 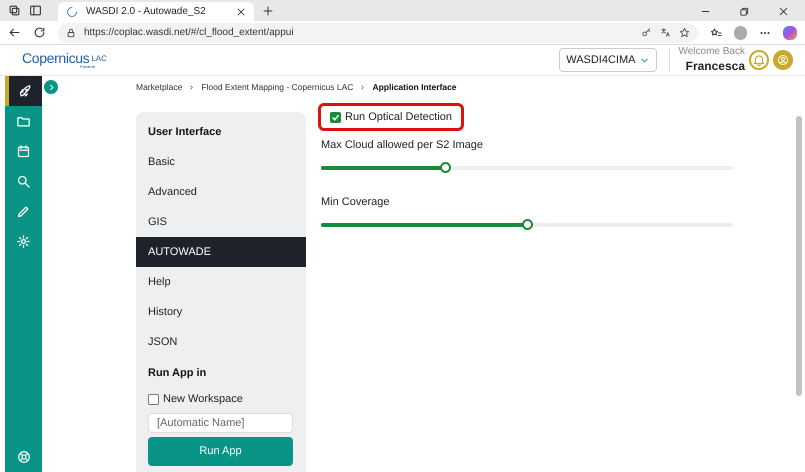 What do you see at coordinates (608, 60) in the screenshot?
I see `workspace-dropdown: WASDI4CIMA` at bounding box center [608, 60].